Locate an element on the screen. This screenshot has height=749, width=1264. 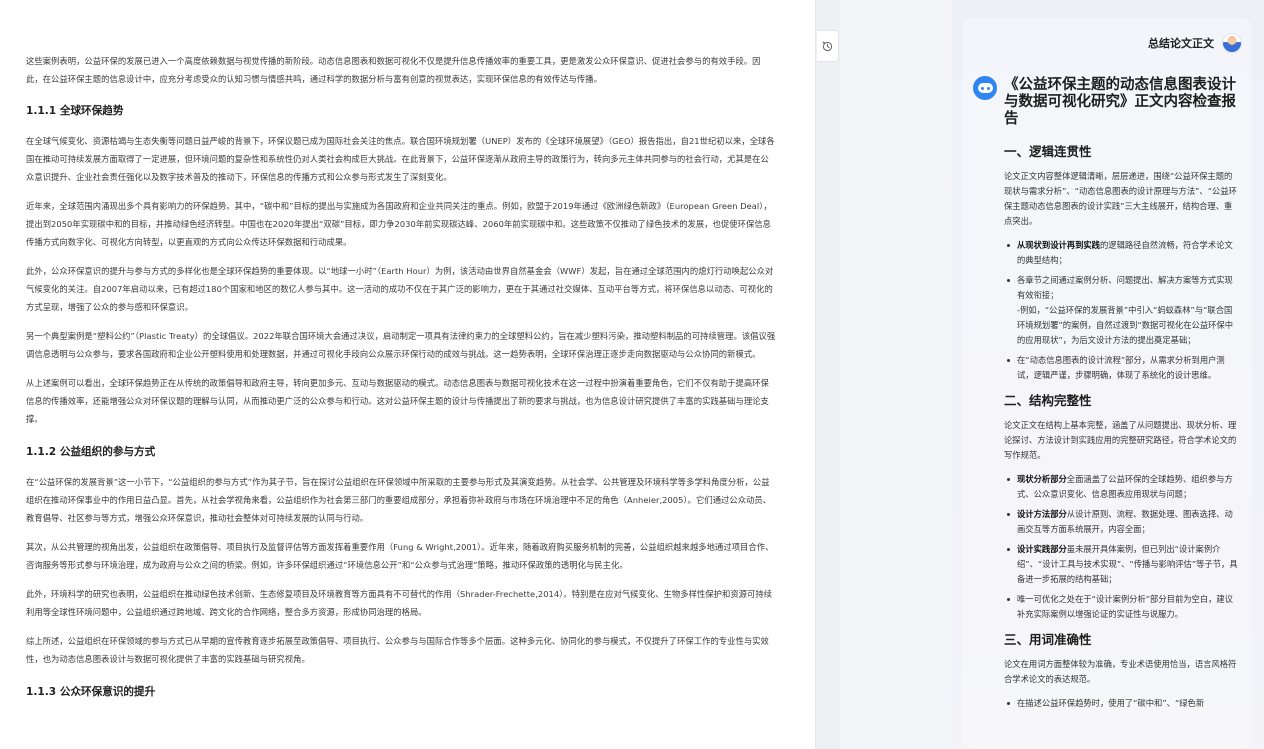
list-item: 从现状到设计再到实践的逻辑路径自然流畅，符合学术论文的典型结构； is located at coordinates (1122, 253).